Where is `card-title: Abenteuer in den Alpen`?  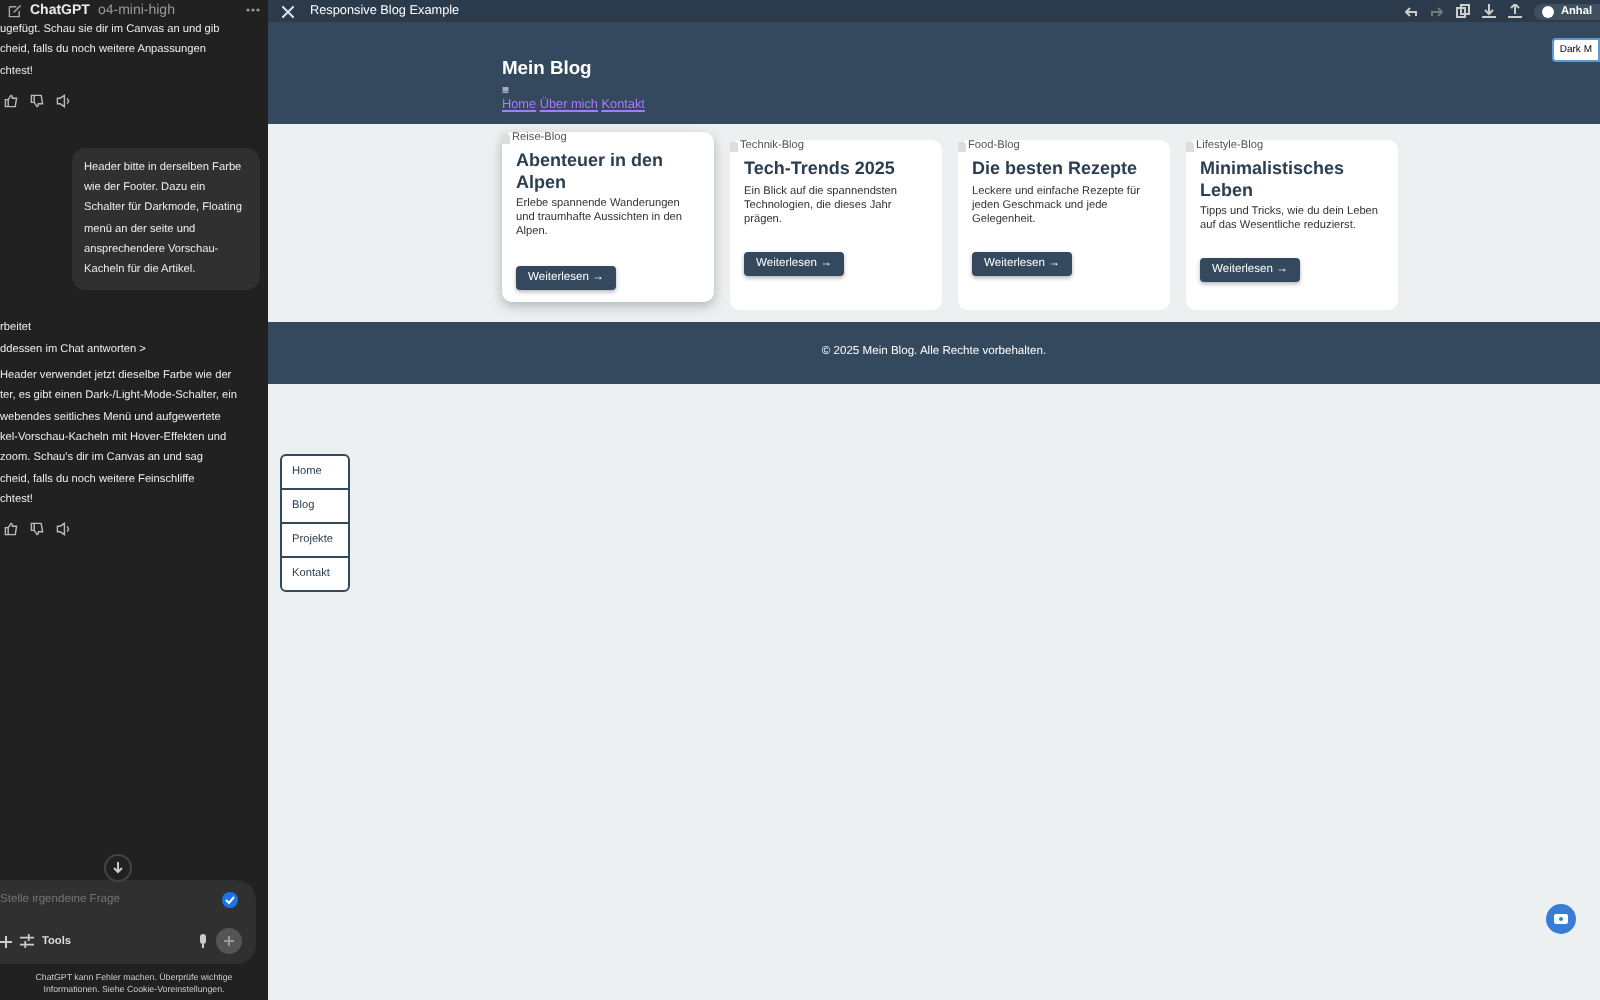 card-title: Abenteuer in den Alpen is located at coordinates (591, 171).